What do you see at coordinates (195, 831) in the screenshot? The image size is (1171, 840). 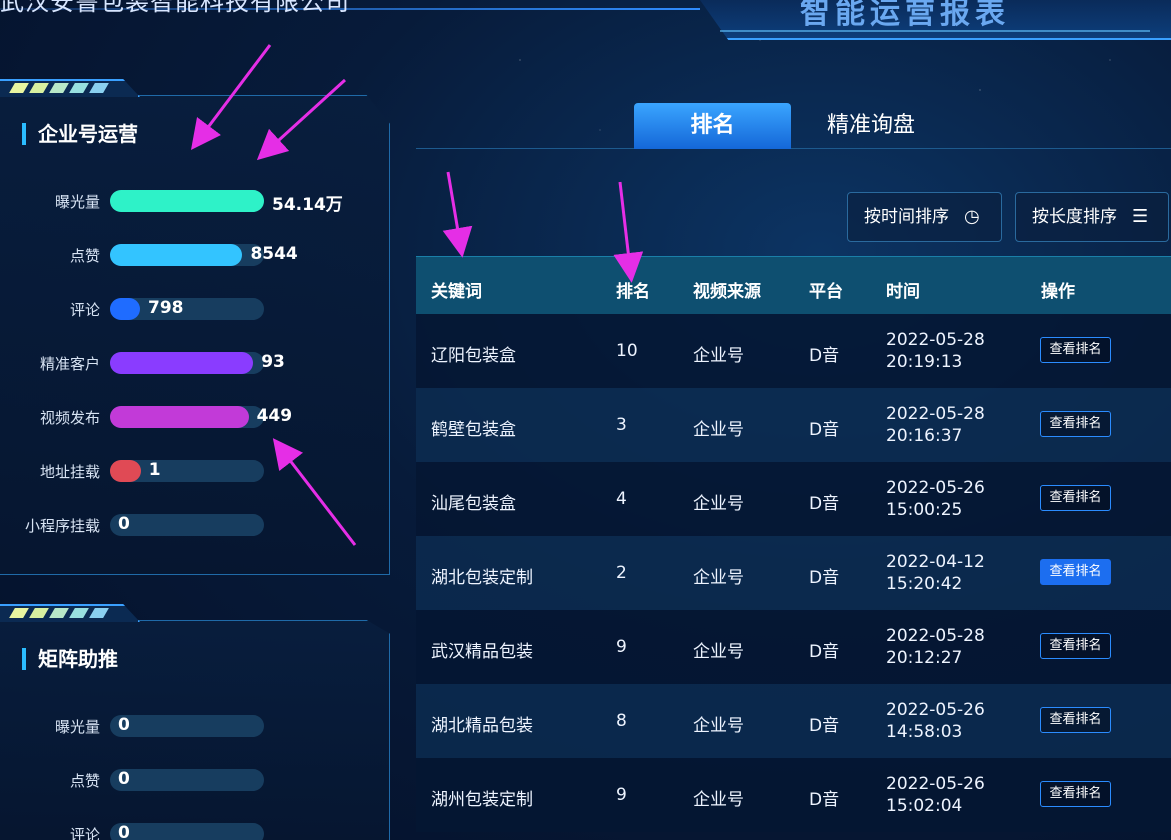 I see `metric-row: 评论 0` at bounding box center [195, 831].